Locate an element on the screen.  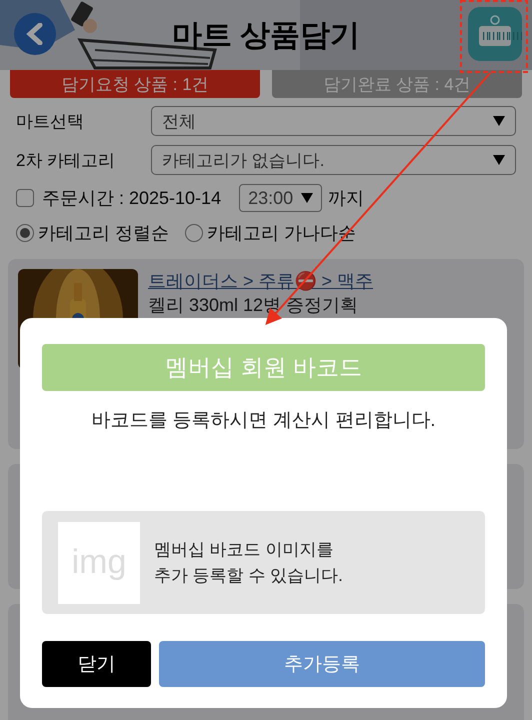
checkbox is located at coordinates (25, 198).